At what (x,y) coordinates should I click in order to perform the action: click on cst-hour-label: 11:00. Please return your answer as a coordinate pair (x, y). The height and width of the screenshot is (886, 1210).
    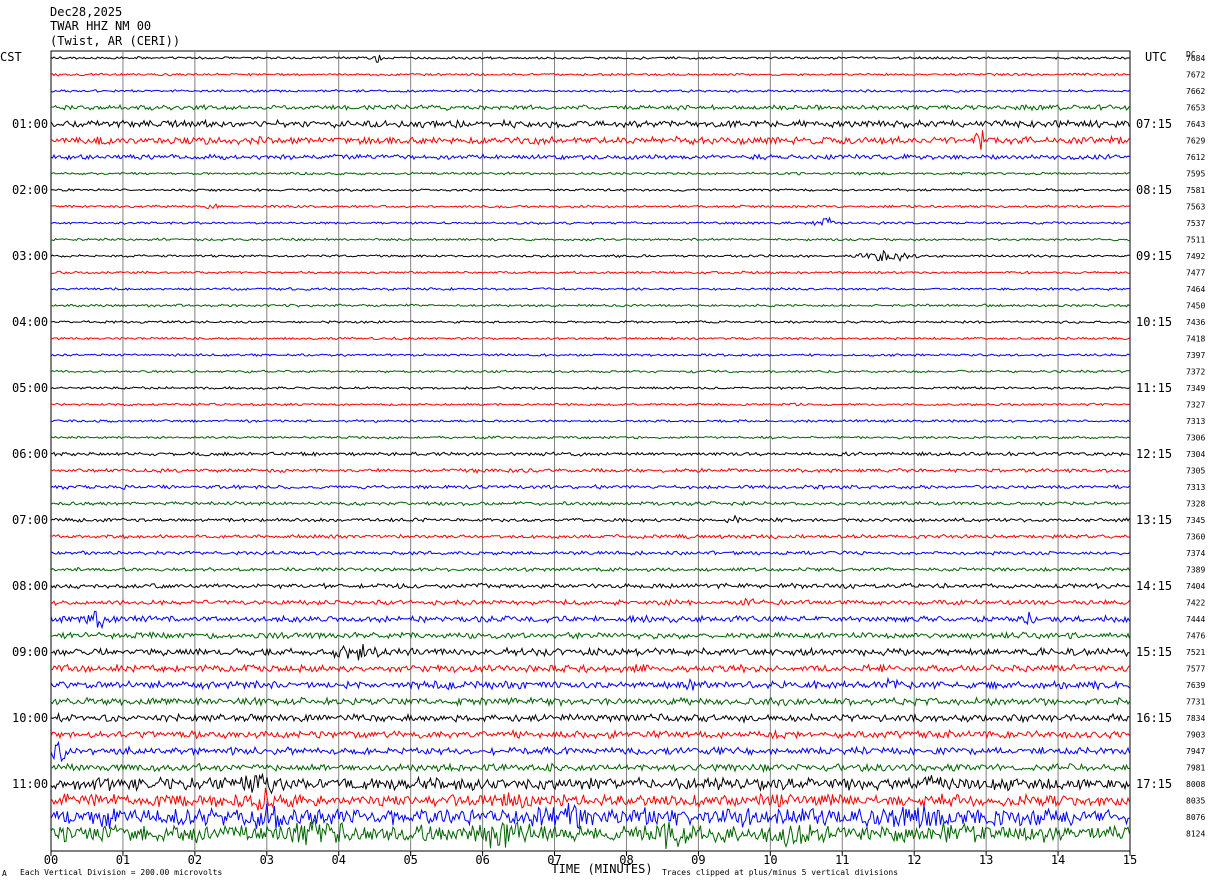
    Looking at the image, I should click on (30, 784).